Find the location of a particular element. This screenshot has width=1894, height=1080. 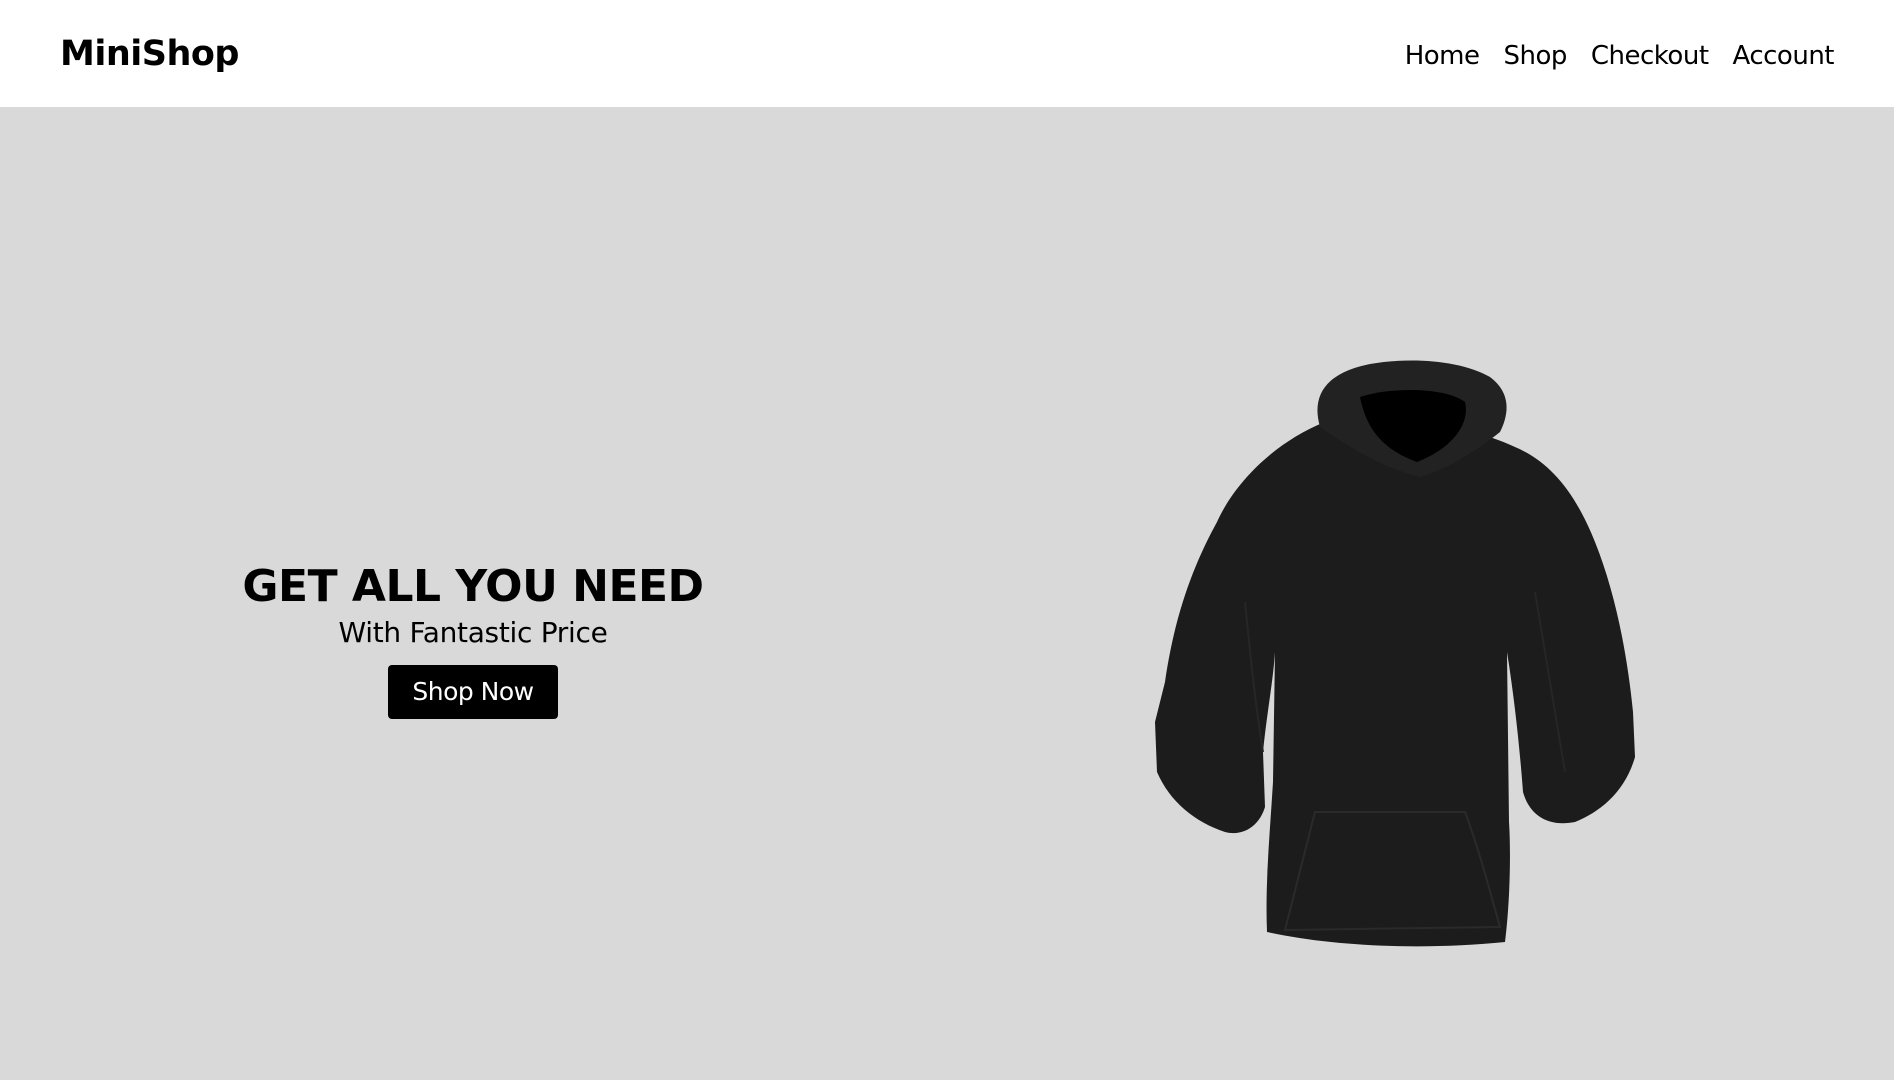

nav-item-checkout: Checkout is located at coordinates (1650, 56).